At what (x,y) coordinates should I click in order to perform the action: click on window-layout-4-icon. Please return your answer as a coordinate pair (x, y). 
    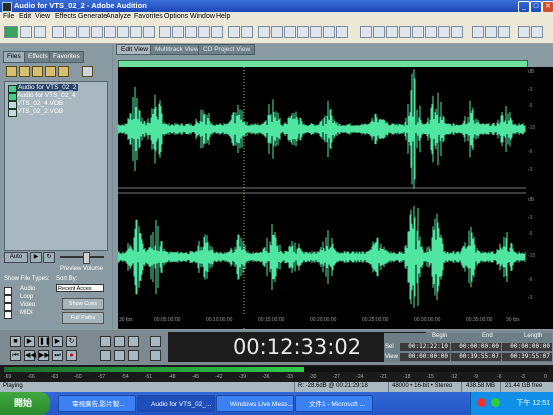
    Looking at the image, I should click on (405, 32).